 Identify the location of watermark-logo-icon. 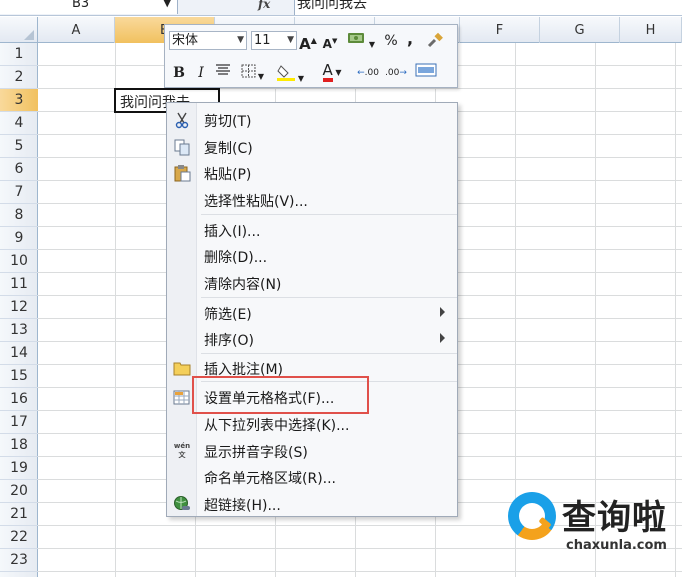
(532, 516).